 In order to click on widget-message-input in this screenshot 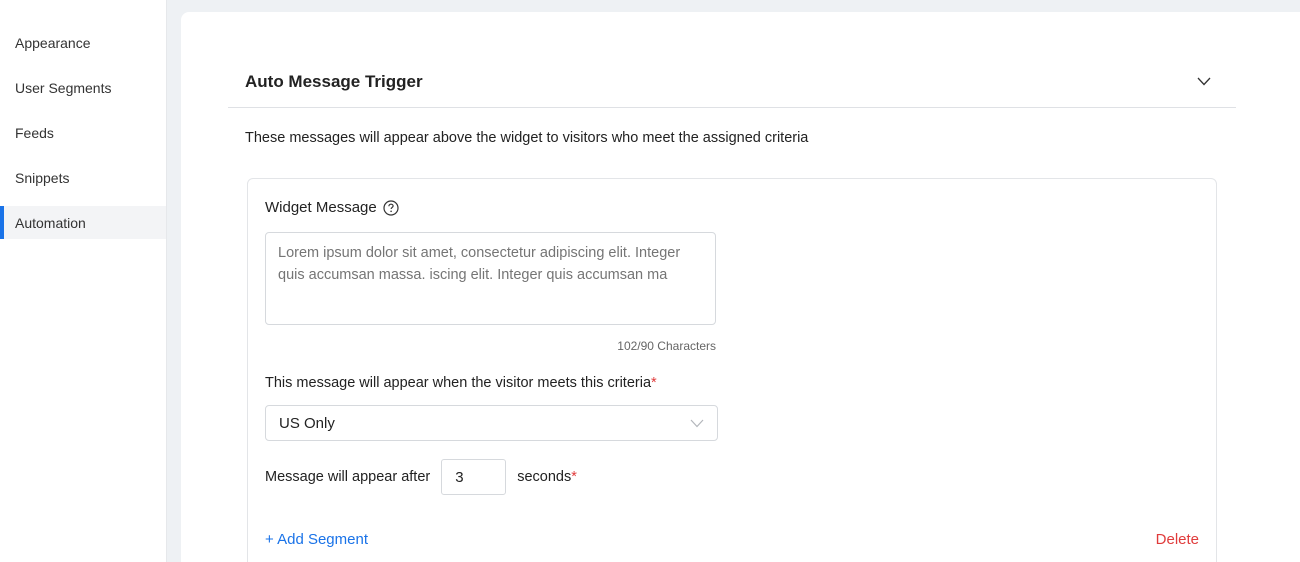, I will do `click(490, 278)`.